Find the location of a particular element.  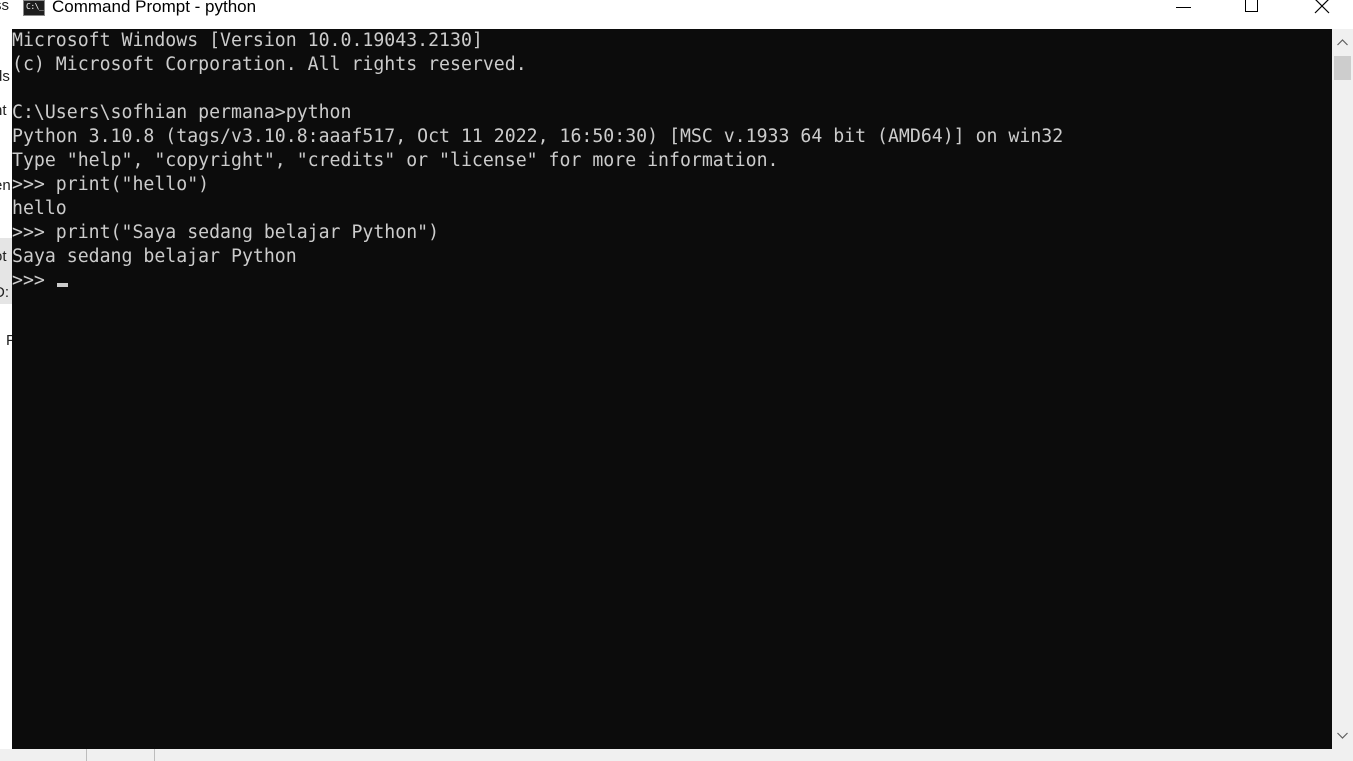

console-line: >>> print("Saya sedang belajar Python") is located at coordinates (226, 232).